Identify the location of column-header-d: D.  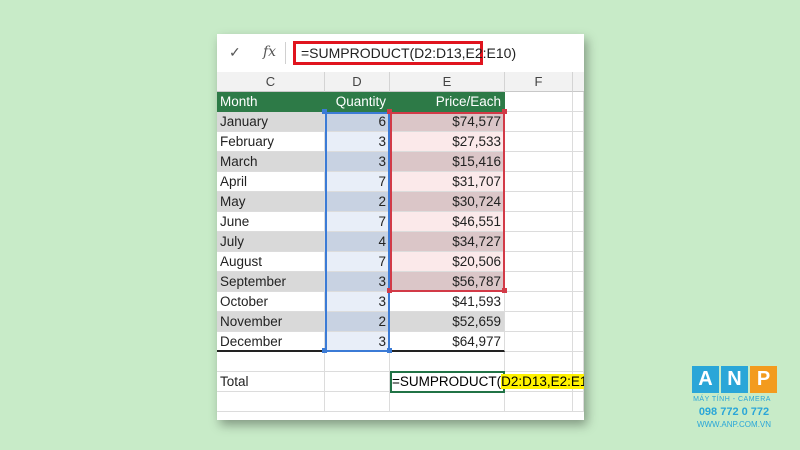
(357, 82).